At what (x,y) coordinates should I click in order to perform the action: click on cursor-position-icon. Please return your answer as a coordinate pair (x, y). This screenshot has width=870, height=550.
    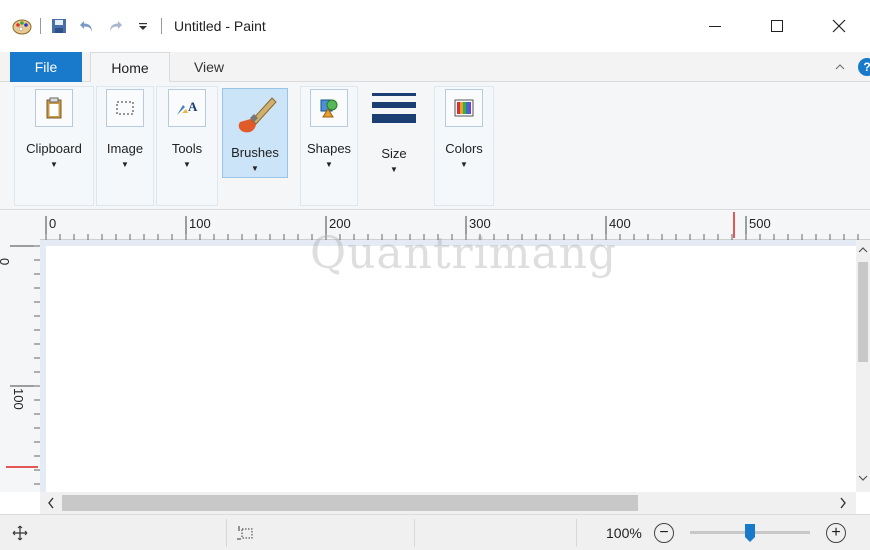
    Looking at the image, I should click on (20, 533).